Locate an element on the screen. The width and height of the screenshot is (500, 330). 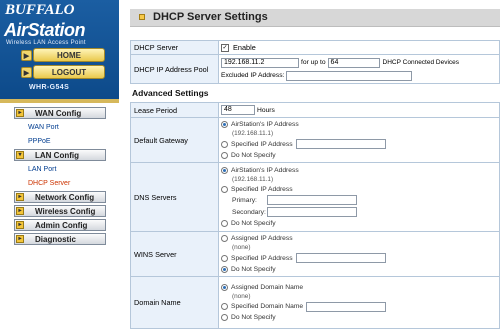
wins-server-label: WINS Server is located at coordinates (174, 254).